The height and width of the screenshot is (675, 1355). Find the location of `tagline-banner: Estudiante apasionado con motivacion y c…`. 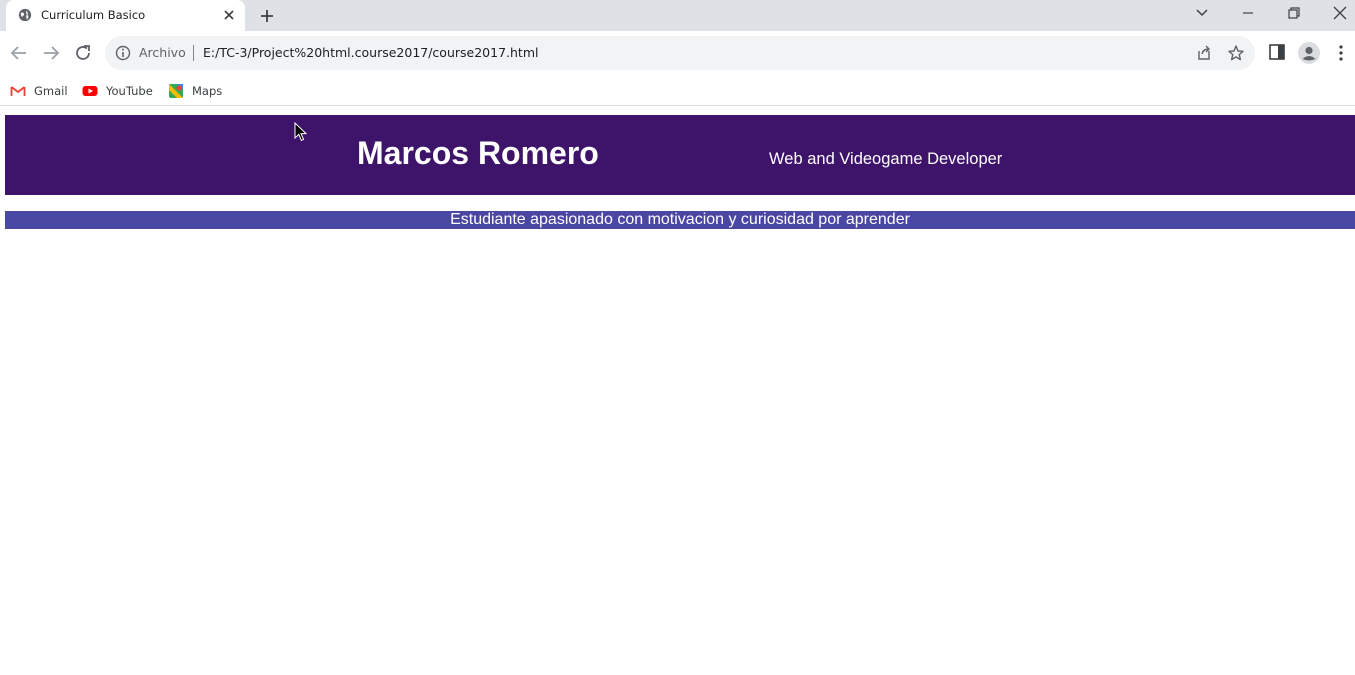

tagline-banner: Estudiante apasionado con motivacion y c… is located at coordinates (680, 220).